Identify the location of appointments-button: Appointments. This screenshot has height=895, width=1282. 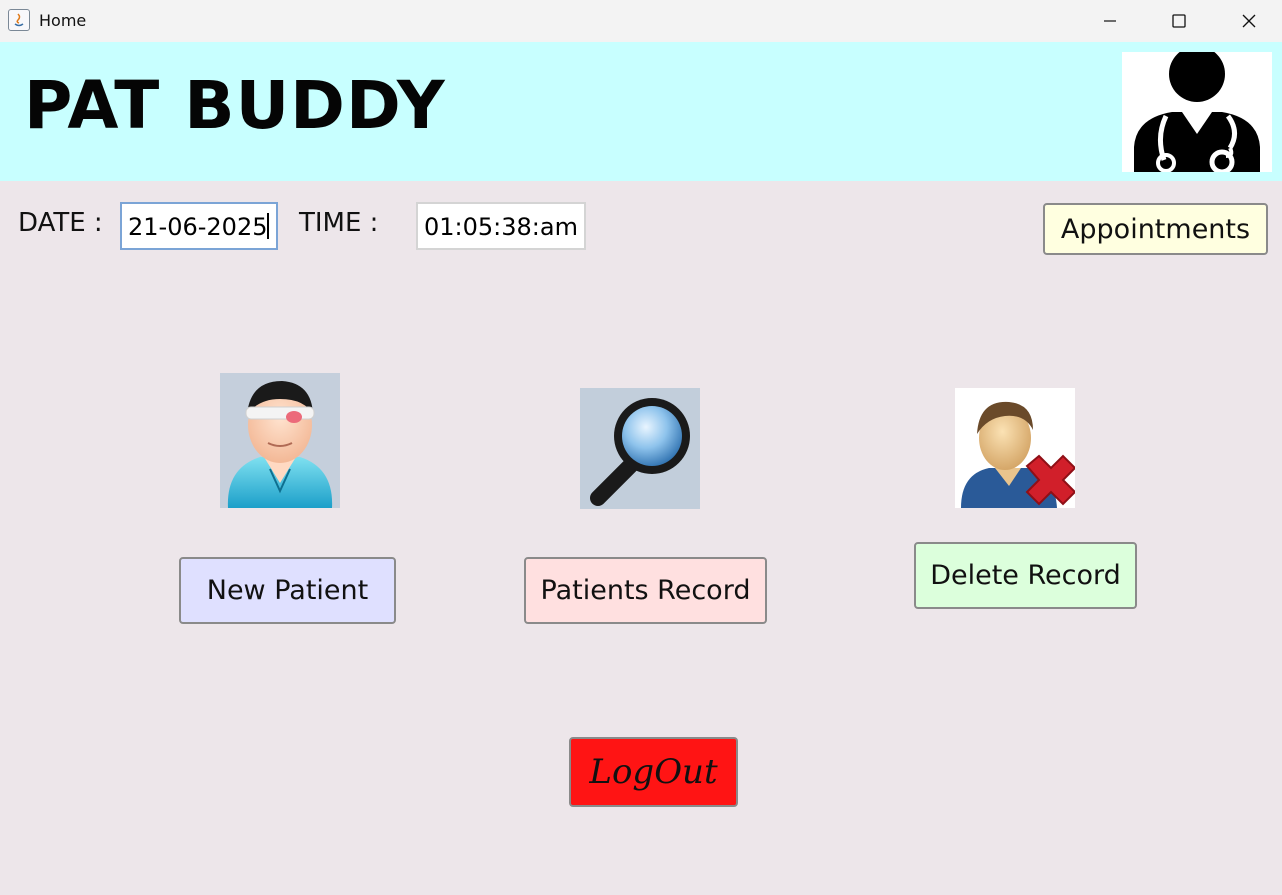
(1155, 229).